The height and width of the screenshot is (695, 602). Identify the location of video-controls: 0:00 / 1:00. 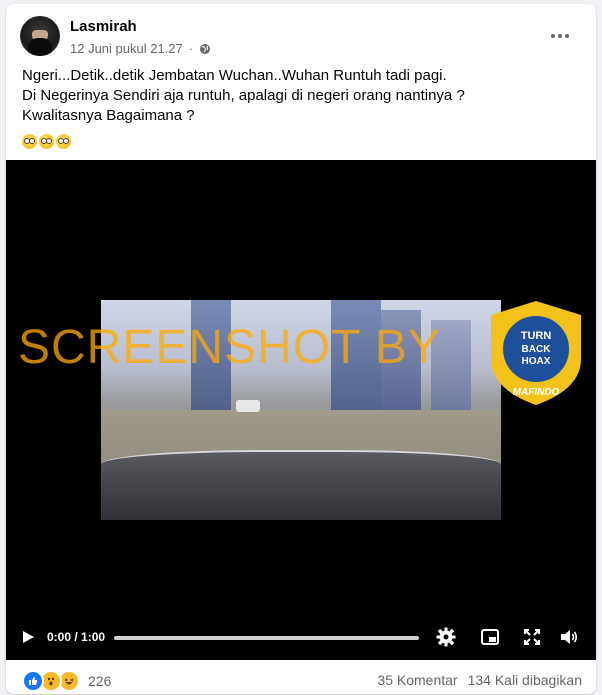
(301, 637).